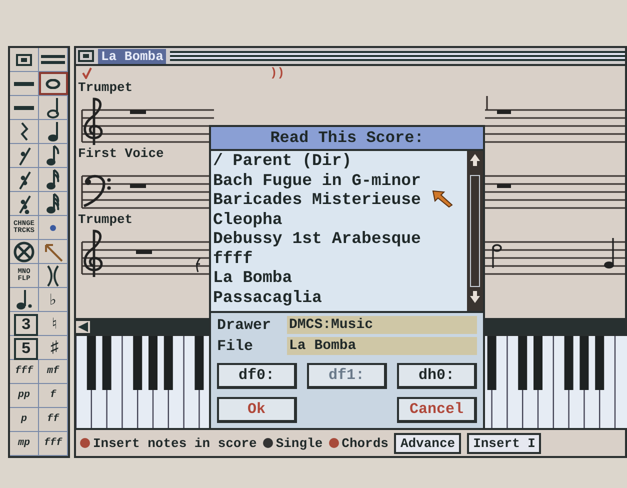 This screenshot has width=627, height=488. What do you see at coordinates (340, 219) in the screenshot?
I see `file-item: Cleopha` at bounding box center [340, 219].